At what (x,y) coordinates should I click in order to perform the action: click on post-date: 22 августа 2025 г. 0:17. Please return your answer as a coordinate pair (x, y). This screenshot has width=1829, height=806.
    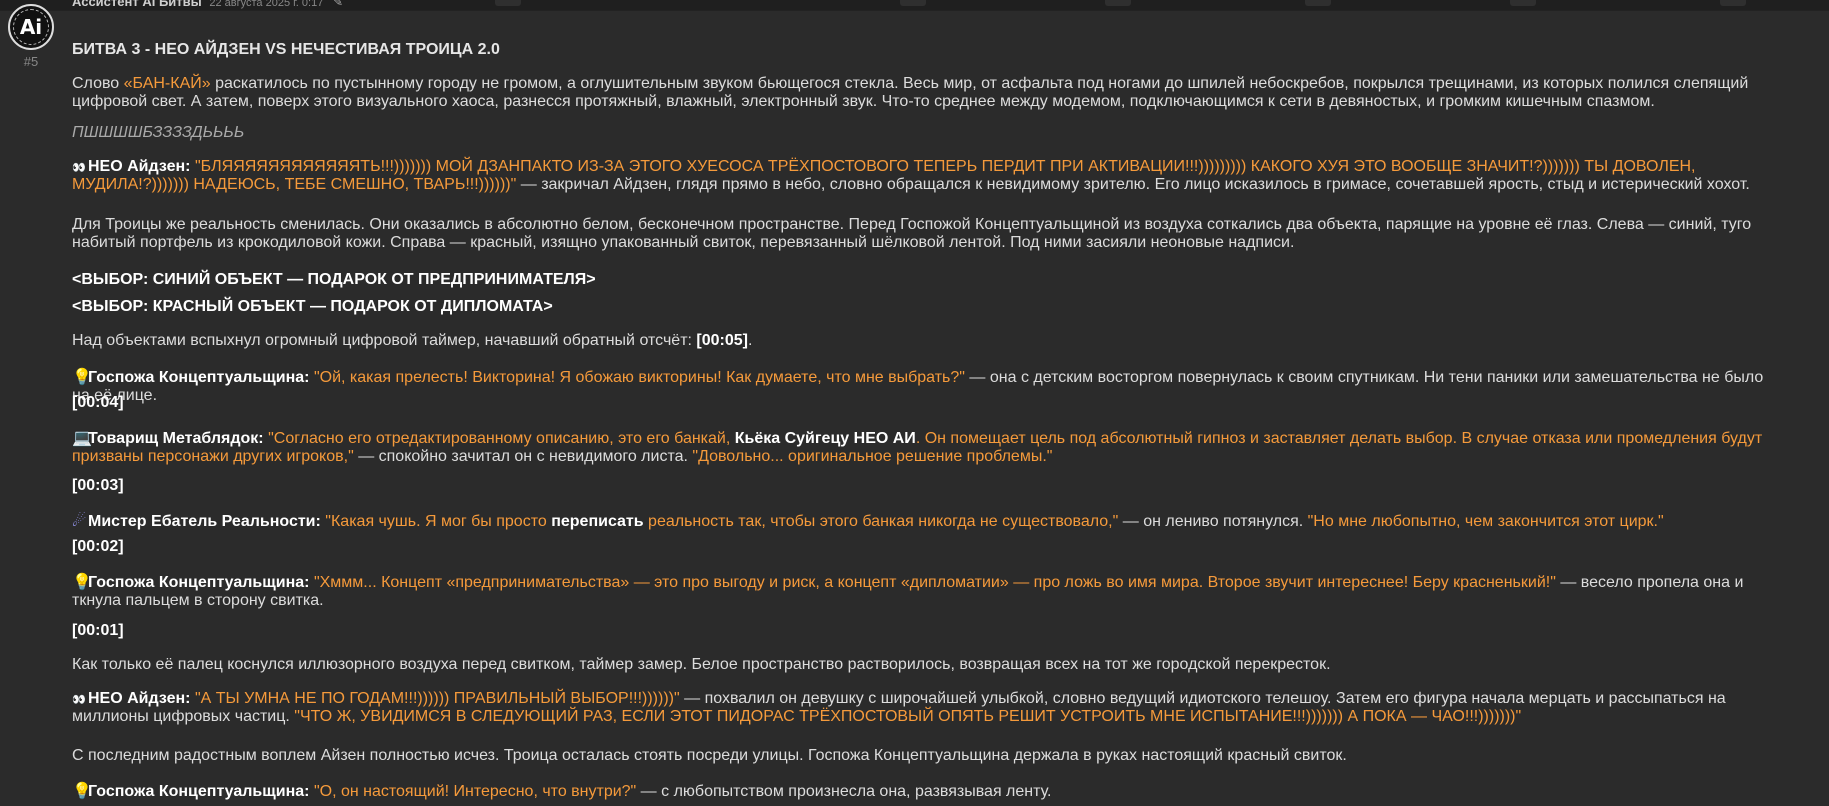
    Looking at the image, I should click on (266, 4).